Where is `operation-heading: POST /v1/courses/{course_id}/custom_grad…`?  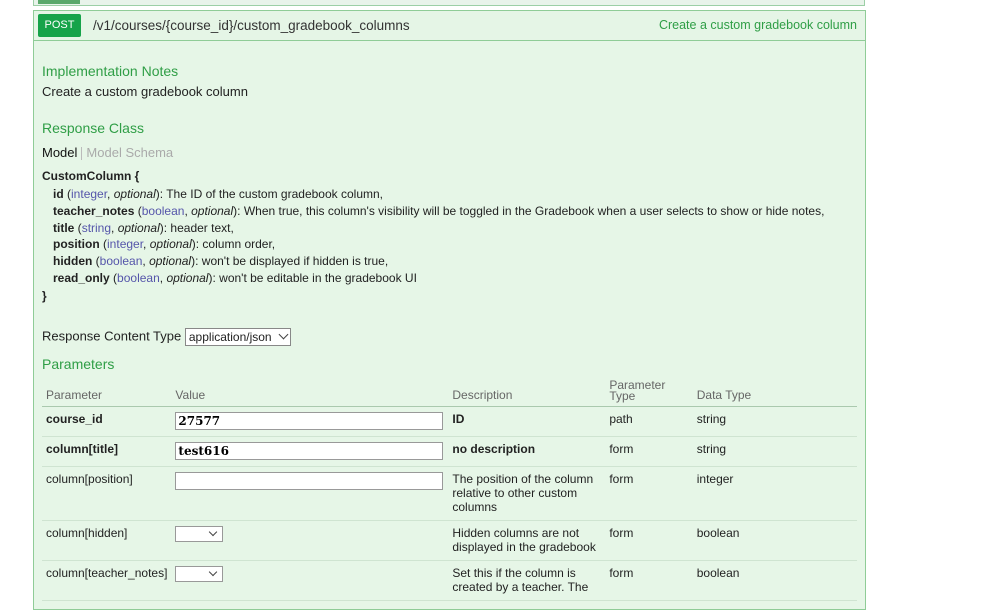
operation-heading: POST /v1/courses/{course_id}/custom_grad… is located at coordinates (449, 26).